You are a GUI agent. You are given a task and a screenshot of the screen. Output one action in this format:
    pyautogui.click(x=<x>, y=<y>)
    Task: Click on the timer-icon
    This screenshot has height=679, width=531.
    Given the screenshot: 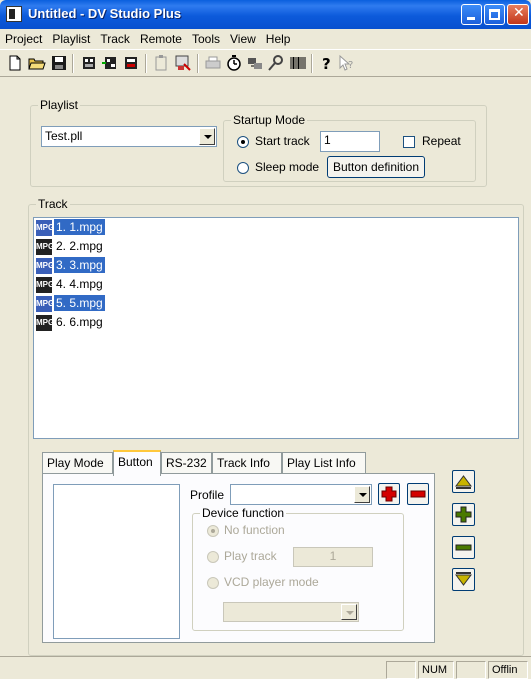 What is the action you would take?
    pyautogui.click(x=234, y=63)
    